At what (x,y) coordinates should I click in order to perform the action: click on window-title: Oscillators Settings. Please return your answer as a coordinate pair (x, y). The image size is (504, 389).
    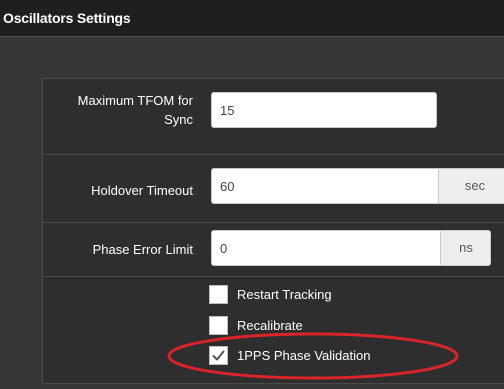
    Looking at the image, I should click on (67, 18).